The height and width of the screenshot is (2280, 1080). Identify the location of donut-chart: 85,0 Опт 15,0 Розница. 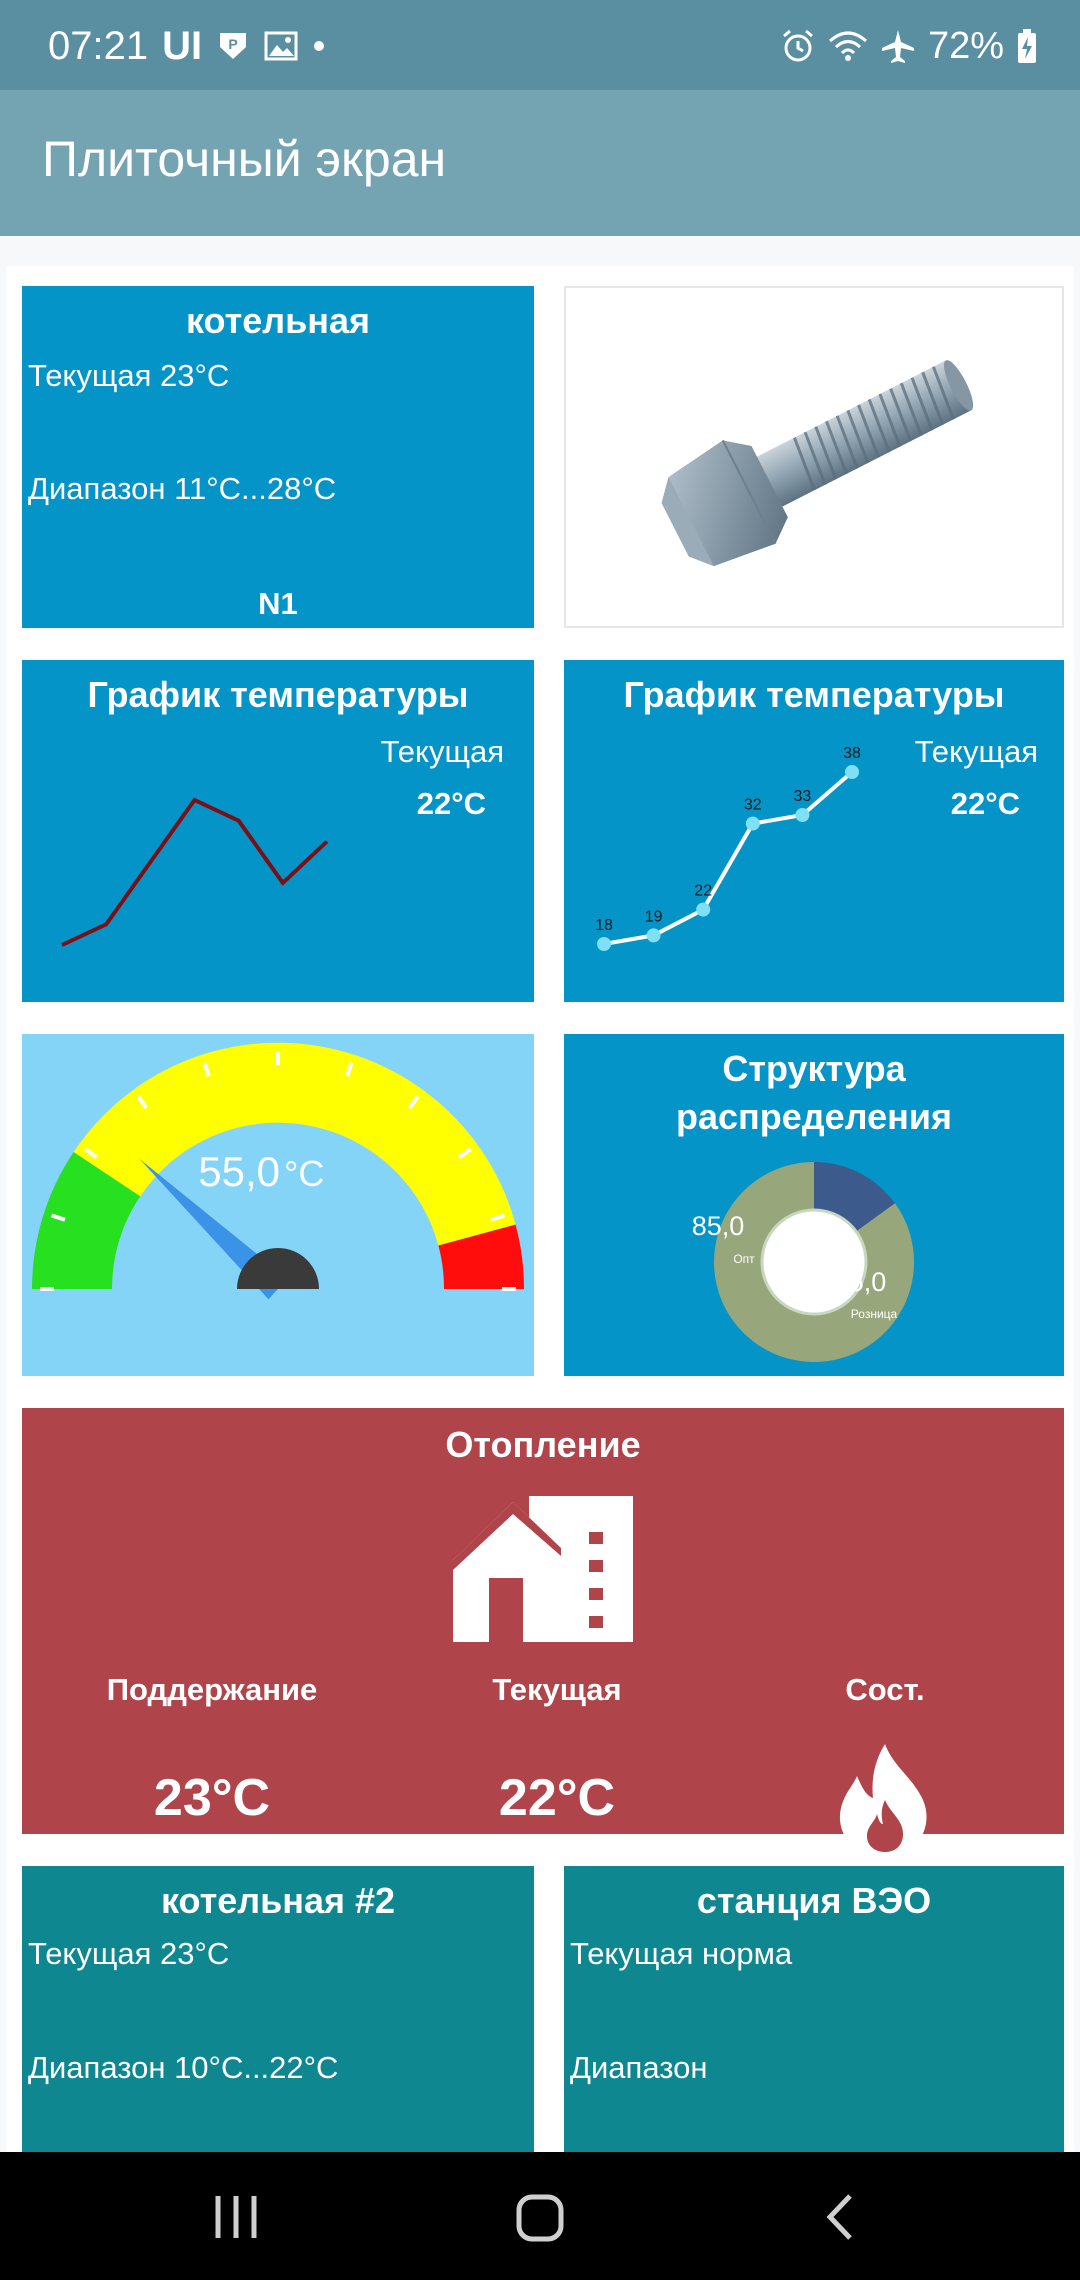
(803, 1262).